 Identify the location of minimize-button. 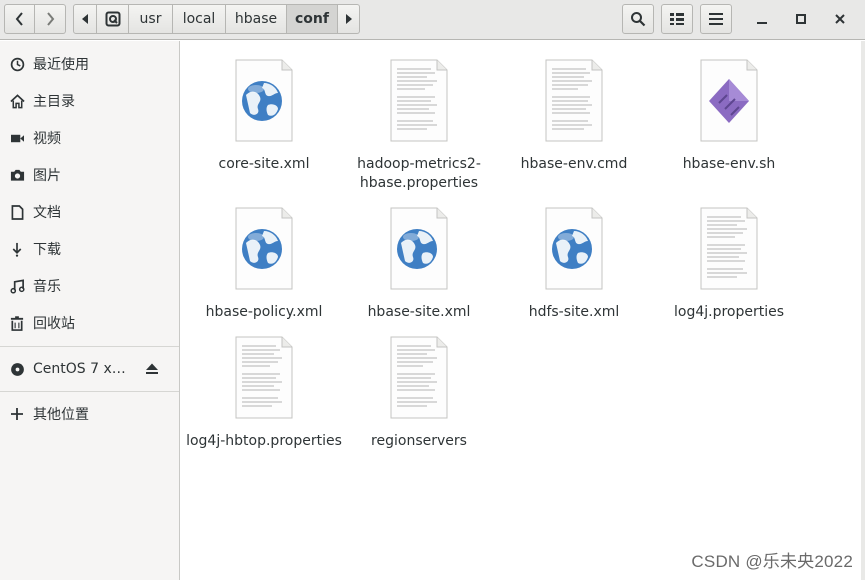
(762, 19).